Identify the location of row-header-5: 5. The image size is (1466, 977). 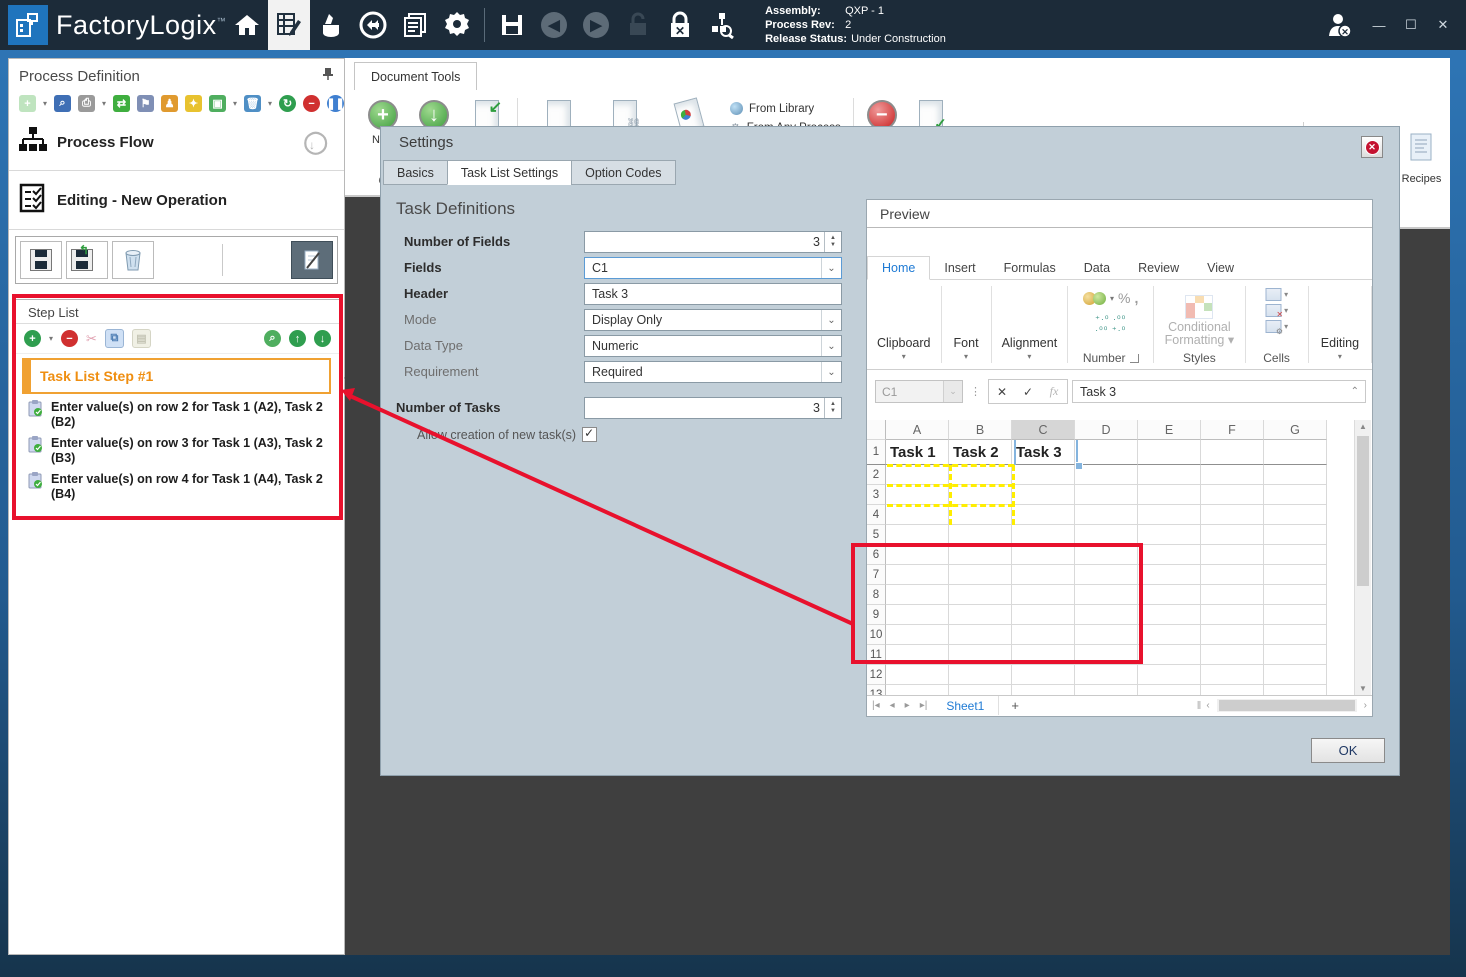
(876, 535).